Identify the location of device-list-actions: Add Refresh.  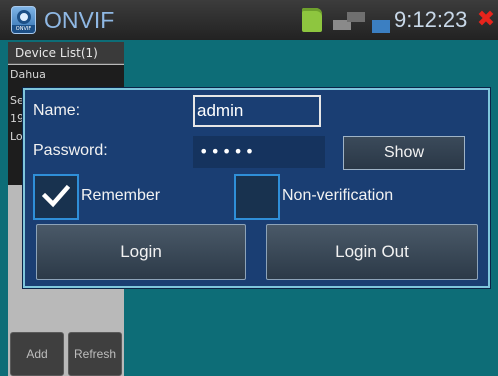
(66, 354).